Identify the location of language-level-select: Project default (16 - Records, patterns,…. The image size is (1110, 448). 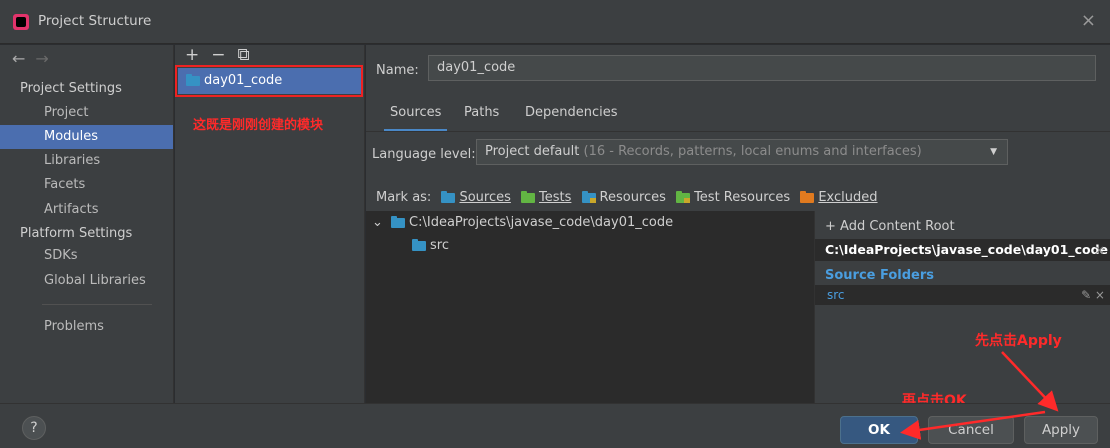
(742, 152).